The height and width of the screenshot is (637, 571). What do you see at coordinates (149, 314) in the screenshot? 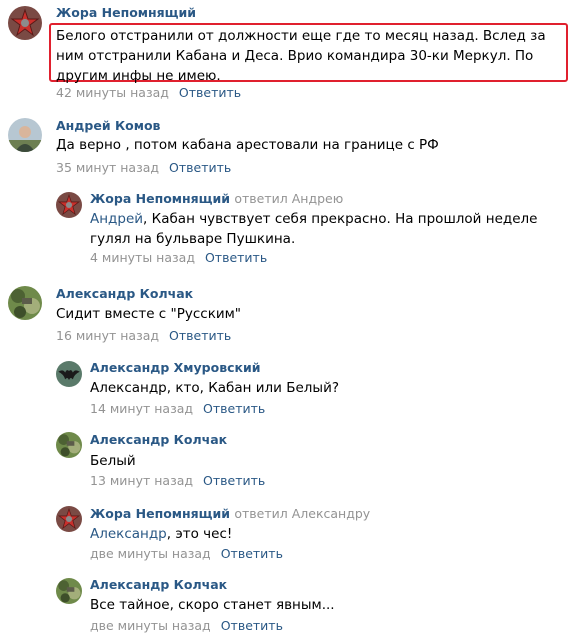
I see `comment-text: Сидит вместе с "Русским"` at bounding box center [149, 314].